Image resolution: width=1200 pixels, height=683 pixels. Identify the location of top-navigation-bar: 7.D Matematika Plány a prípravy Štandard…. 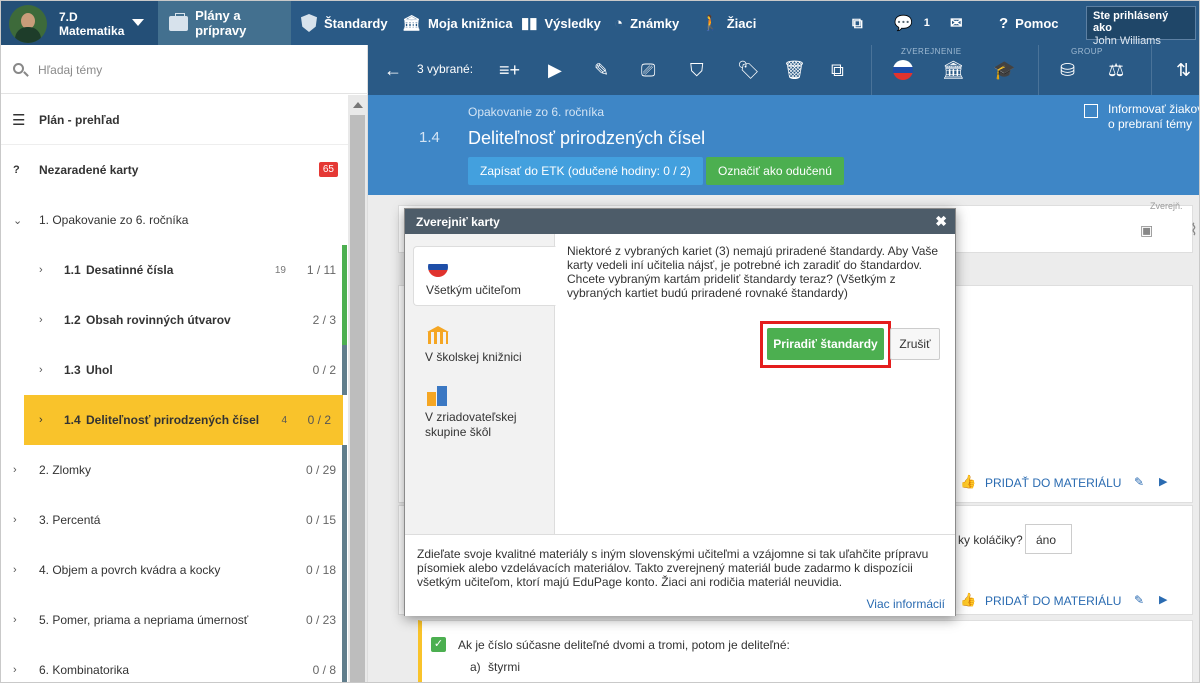
(600, 24).